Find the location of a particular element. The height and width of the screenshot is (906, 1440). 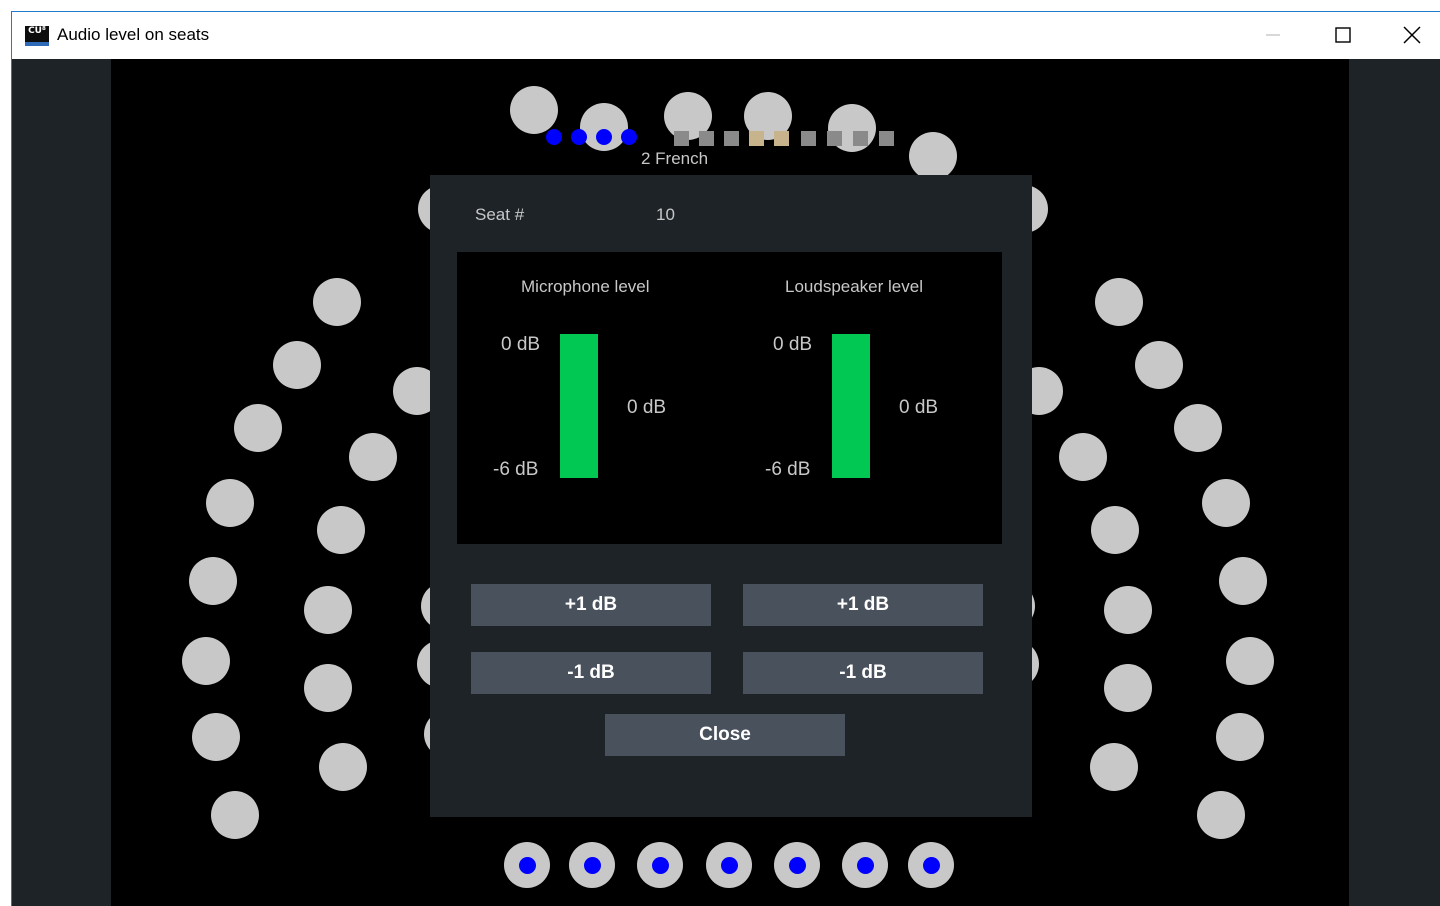

microphone-current-level: 0 dB is located at coordinates (647, 407).